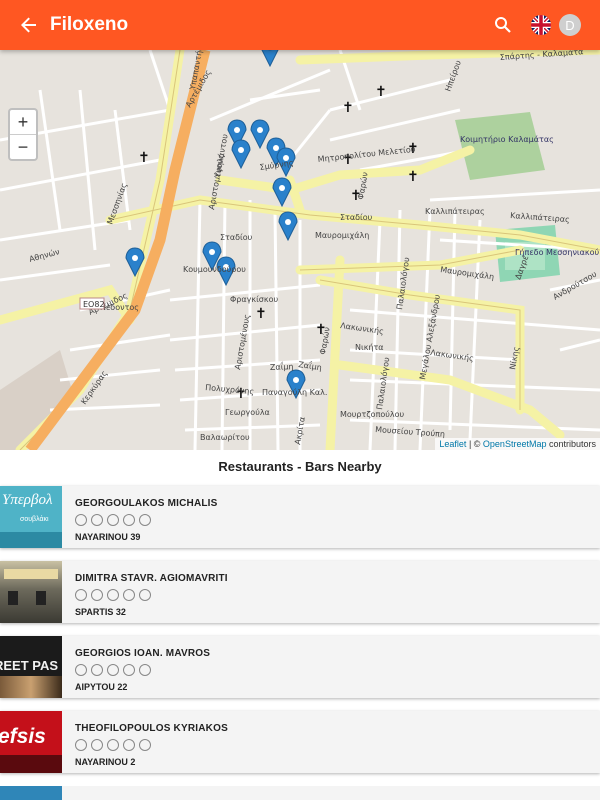  What do you see at coordinates (557, 252) in the screenshot?
I see `label-gipedo: Γήπεδο Μεσσηνιακού` at bounding box center [557, 252].